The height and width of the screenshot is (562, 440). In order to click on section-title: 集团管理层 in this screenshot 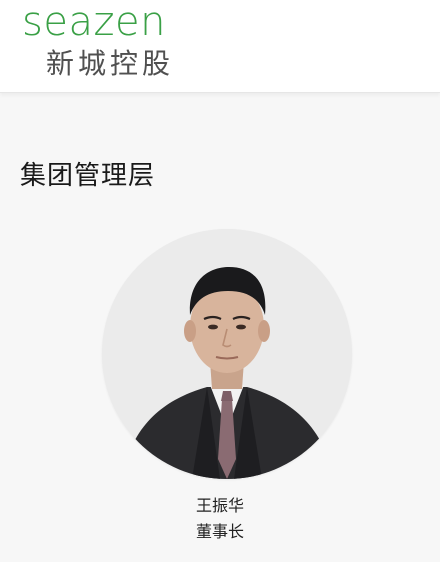, I will do `click(88, 176)`.